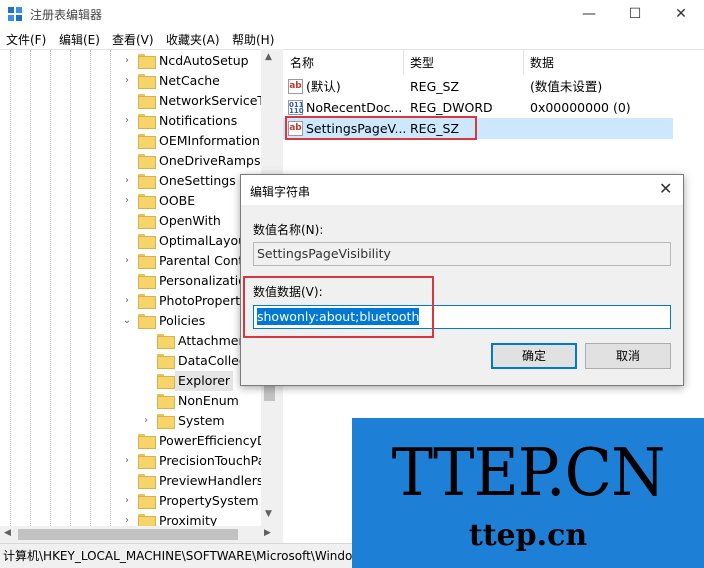 The width and height of the screenshot is (704, 568). I want to click on tree-item: › Notifications, so click(131, 121).